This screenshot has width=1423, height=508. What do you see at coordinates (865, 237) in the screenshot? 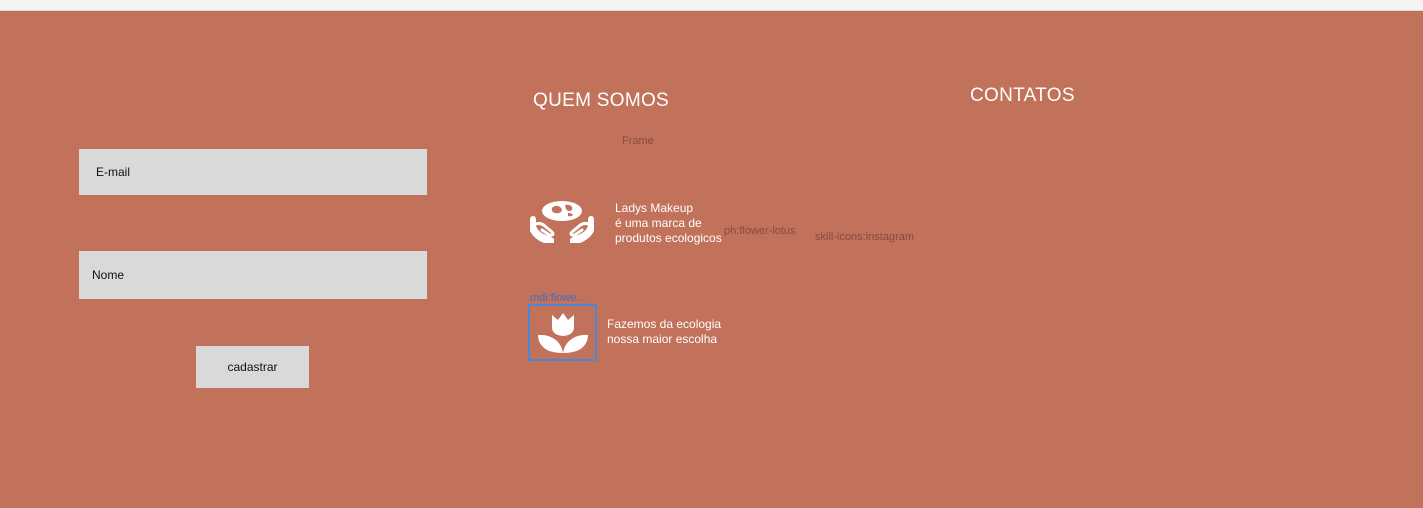
I see `instagram-layer-label: skill-icons:instagram` at bounding box center [865, 237].